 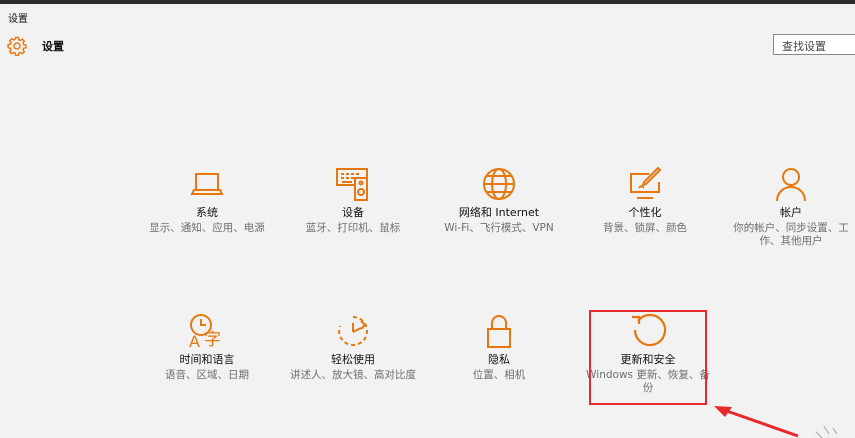 I want to click on highlight-box, so click(x=648, y=357).